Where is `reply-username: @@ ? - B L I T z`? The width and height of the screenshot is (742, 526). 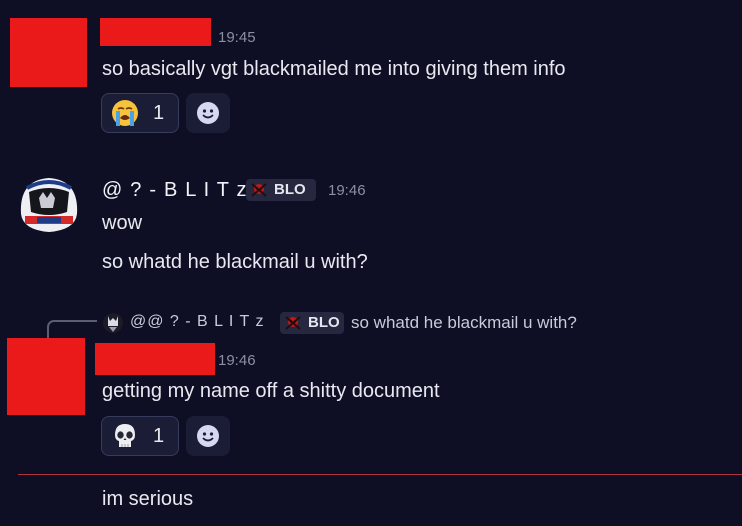 reply-username: @@ ? - B L I T z is located at coordinates (197, 322).